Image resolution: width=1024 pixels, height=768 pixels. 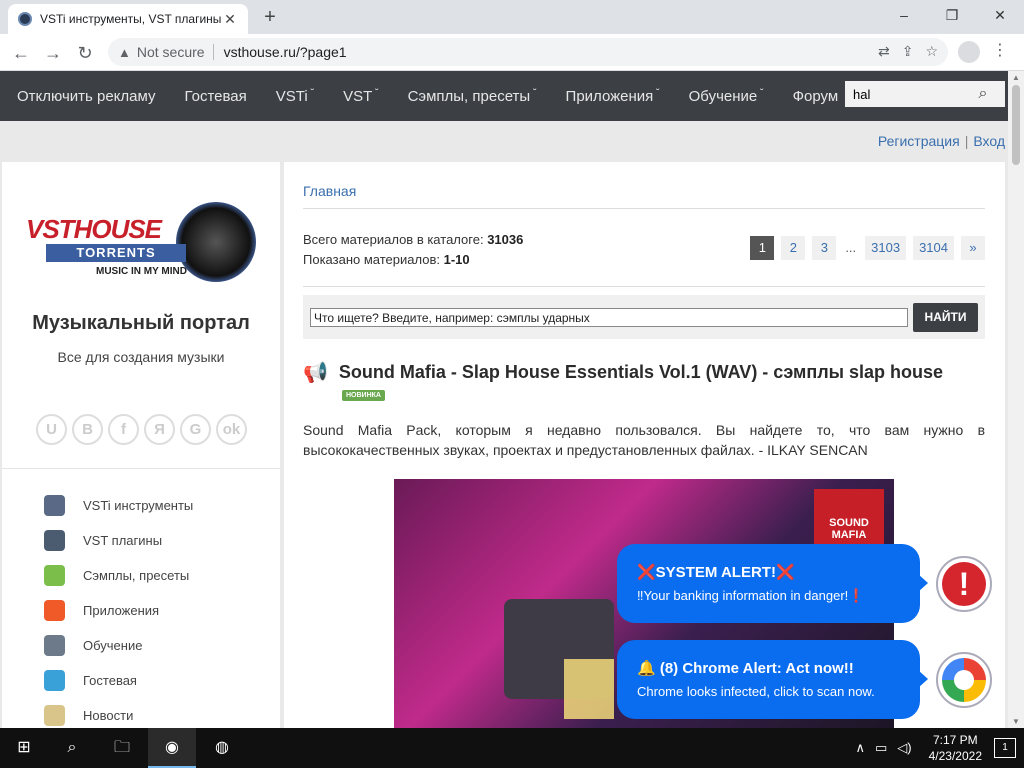 What do you see at coordinates (53, 53) in the screenshot?
I see `forward-icon: →` at bounding box center [53, 53].